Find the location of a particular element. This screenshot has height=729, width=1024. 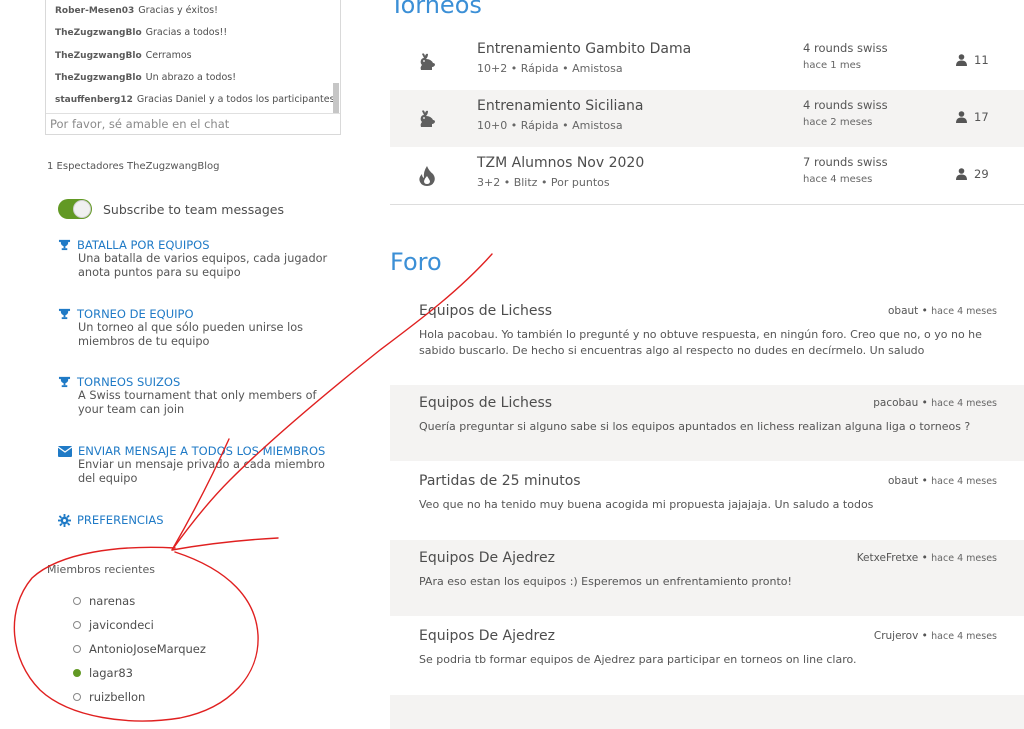

post-author-name: KetxeFretxe is located at coordinates (888, 558).